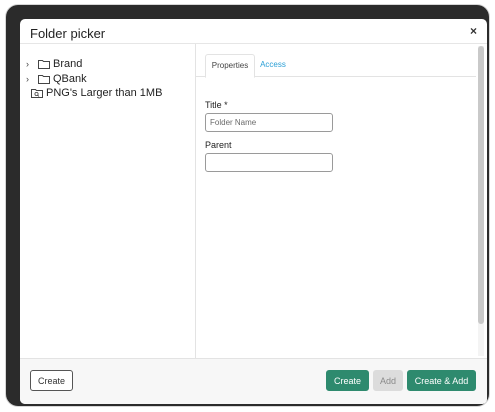 Image resolution: width=495 pixels, height=412 pixels. What do you see at coordinates (70, 79) in the screenshot?
I see `tree-item-label: QBank` at bounding box center [70, 79].